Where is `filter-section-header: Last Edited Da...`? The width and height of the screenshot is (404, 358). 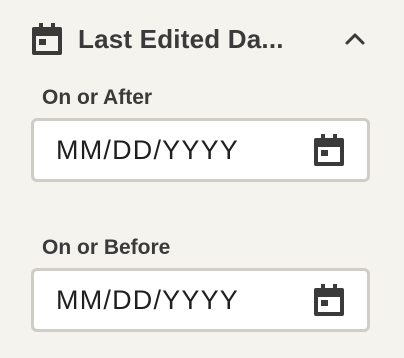
filter-section-header: Last Edited Da... is located at coordinates (205, 39).